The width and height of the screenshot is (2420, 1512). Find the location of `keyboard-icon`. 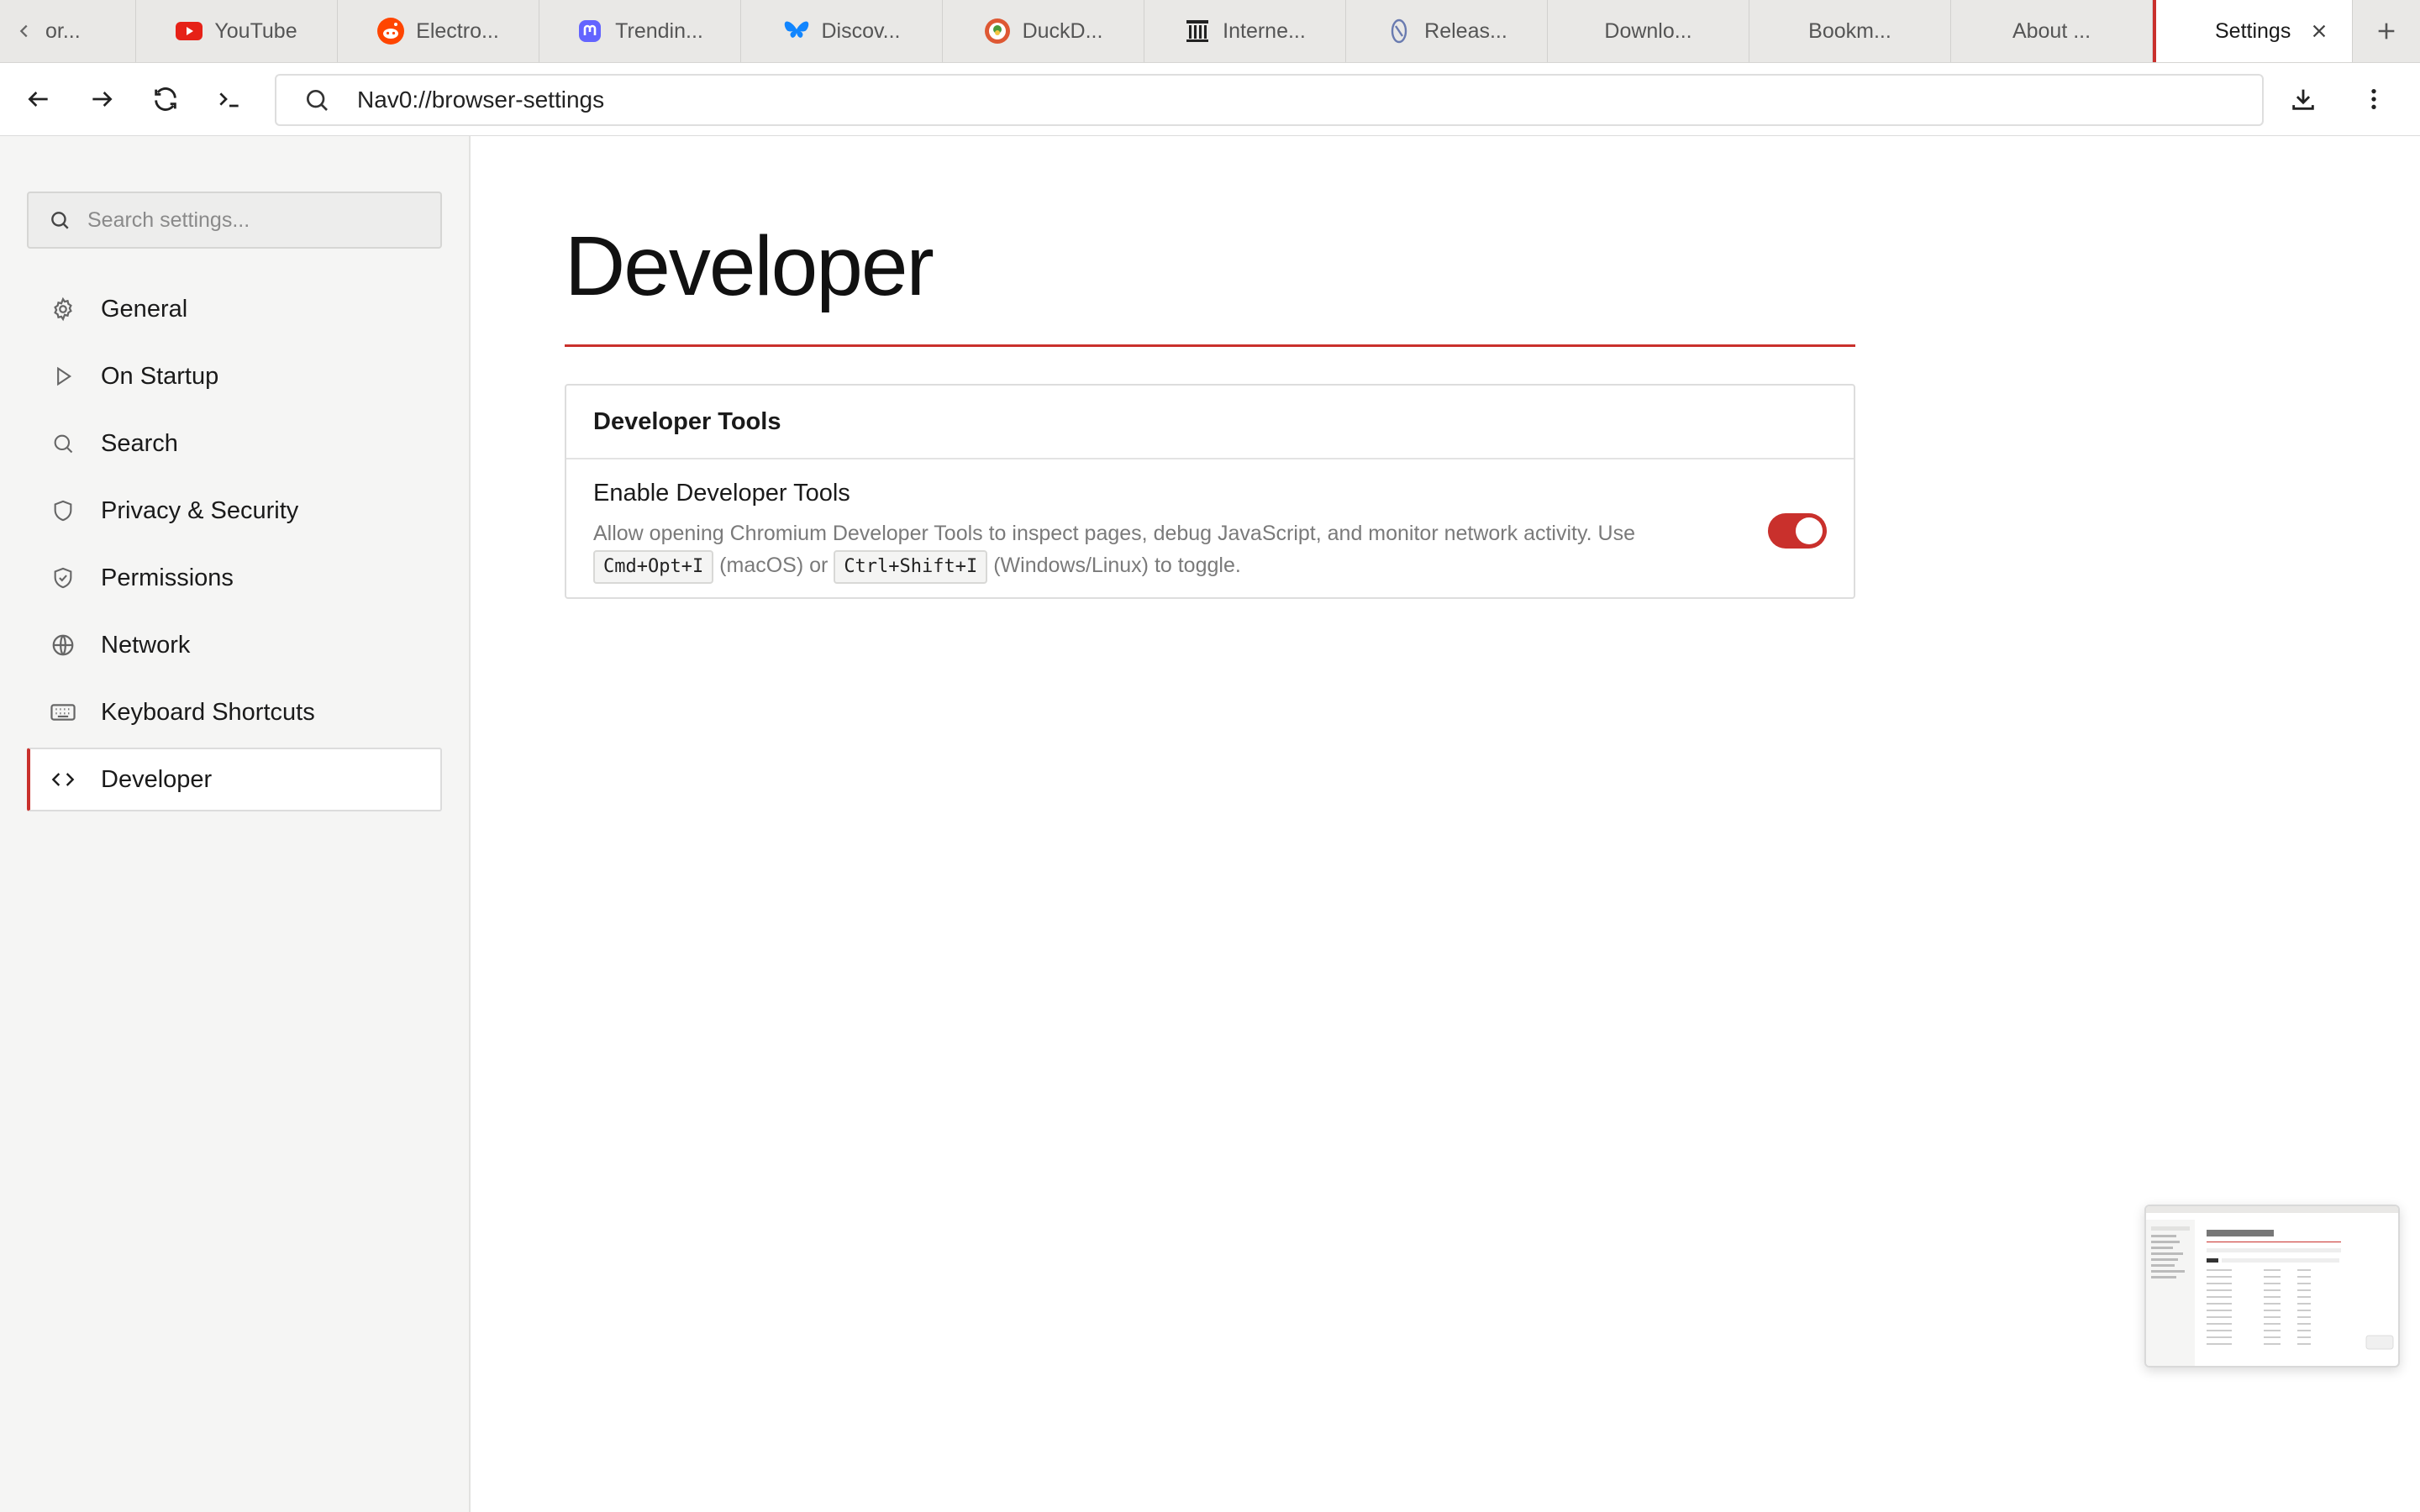

keyboard-icon is located at coordinates (63, 712).